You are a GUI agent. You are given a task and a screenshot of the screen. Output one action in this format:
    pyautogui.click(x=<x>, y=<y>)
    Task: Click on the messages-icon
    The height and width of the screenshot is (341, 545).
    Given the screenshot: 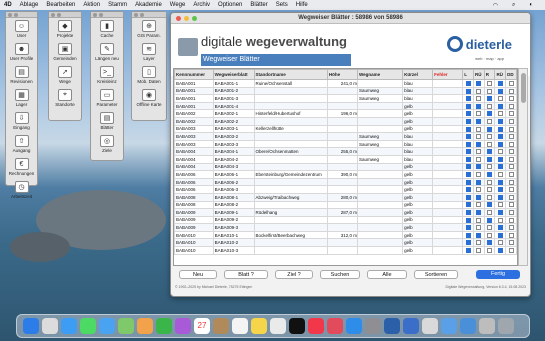 What is the action you would take?
    pyautogui.click(x=88, y=326)
    